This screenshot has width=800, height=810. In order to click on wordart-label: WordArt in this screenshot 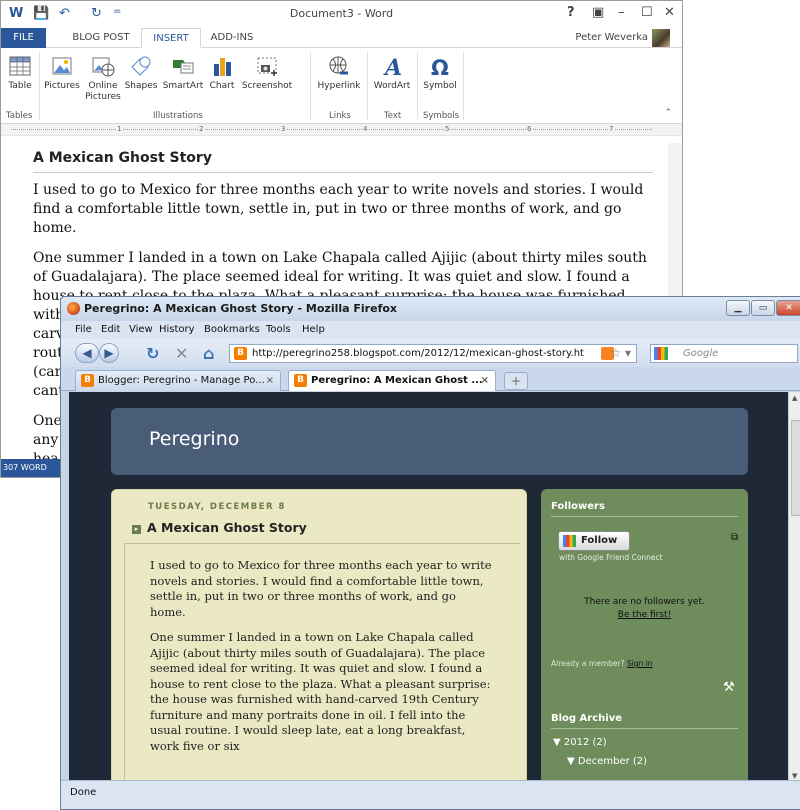, I will do `click(392, 86)`.